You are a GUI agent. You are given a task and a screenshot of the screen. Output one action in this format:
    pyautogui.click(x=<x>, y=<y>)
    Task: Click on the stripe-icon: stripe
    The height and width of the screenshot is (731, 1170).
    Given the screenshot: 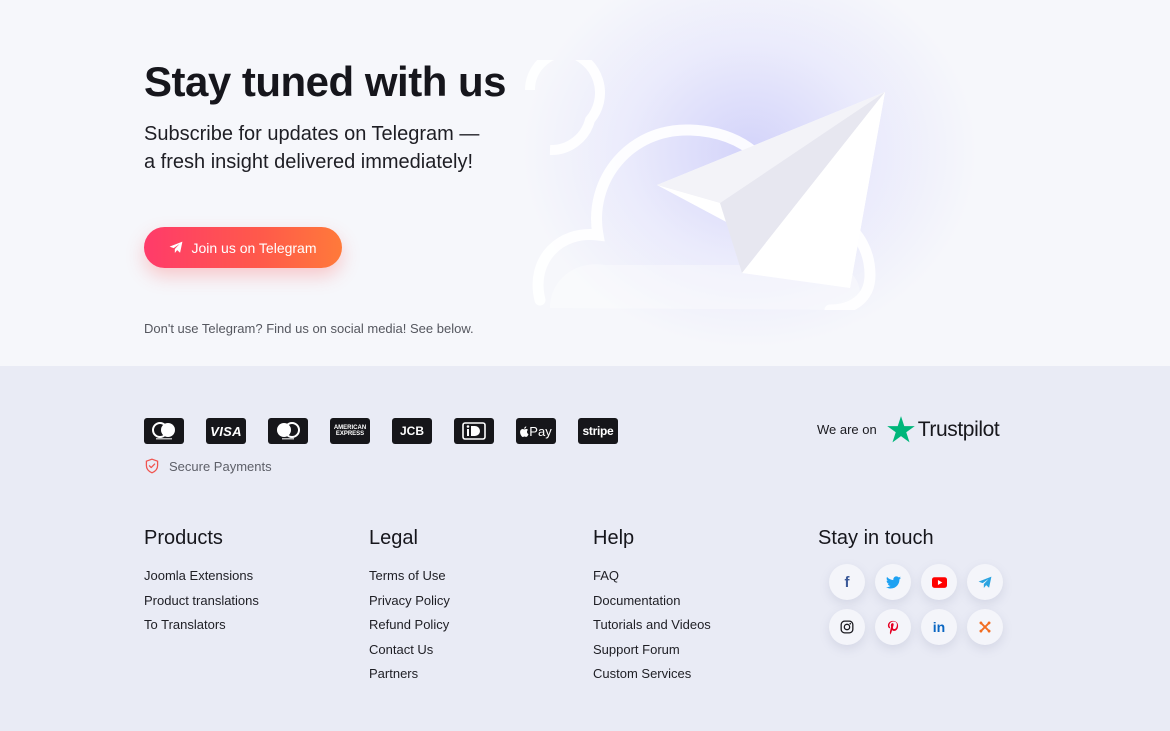 What is the action you would take?
    pyautogui.click(x=598, y=431)
    